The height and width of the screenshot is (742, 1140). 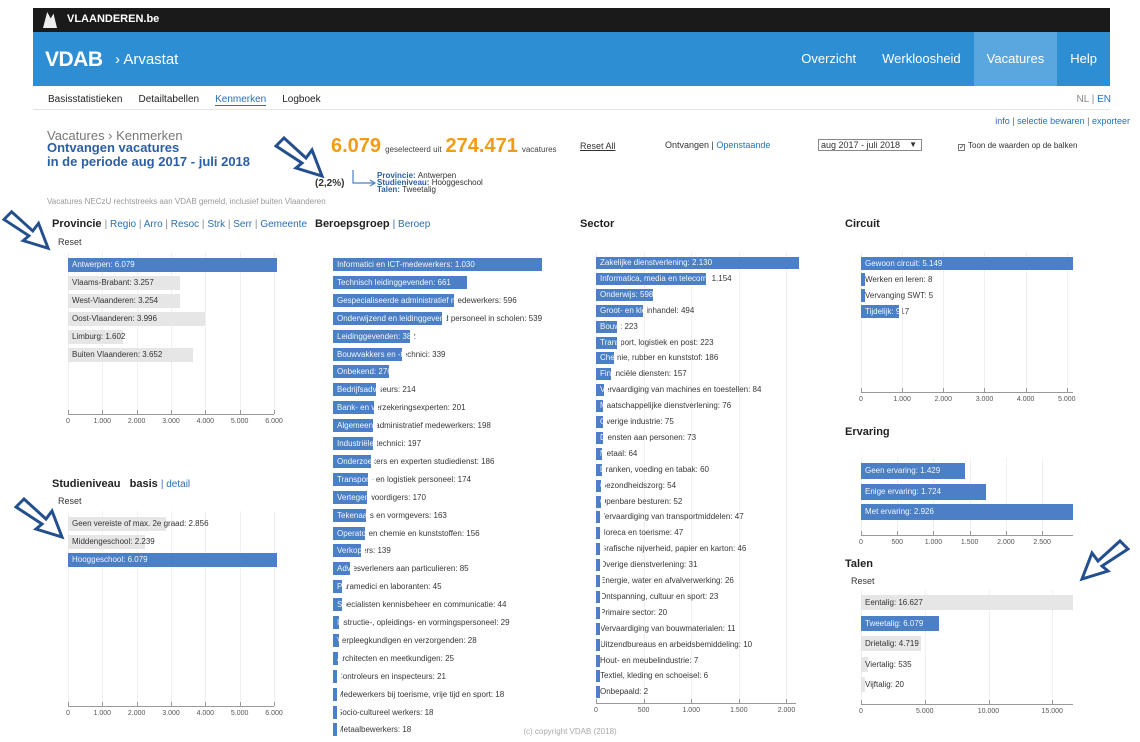 What do you see at coordinates (131, 355) in the screenshot?
I see `provincie-bar: Buiten Vlaanderen: 3.652` at bounding box center [131, 355].